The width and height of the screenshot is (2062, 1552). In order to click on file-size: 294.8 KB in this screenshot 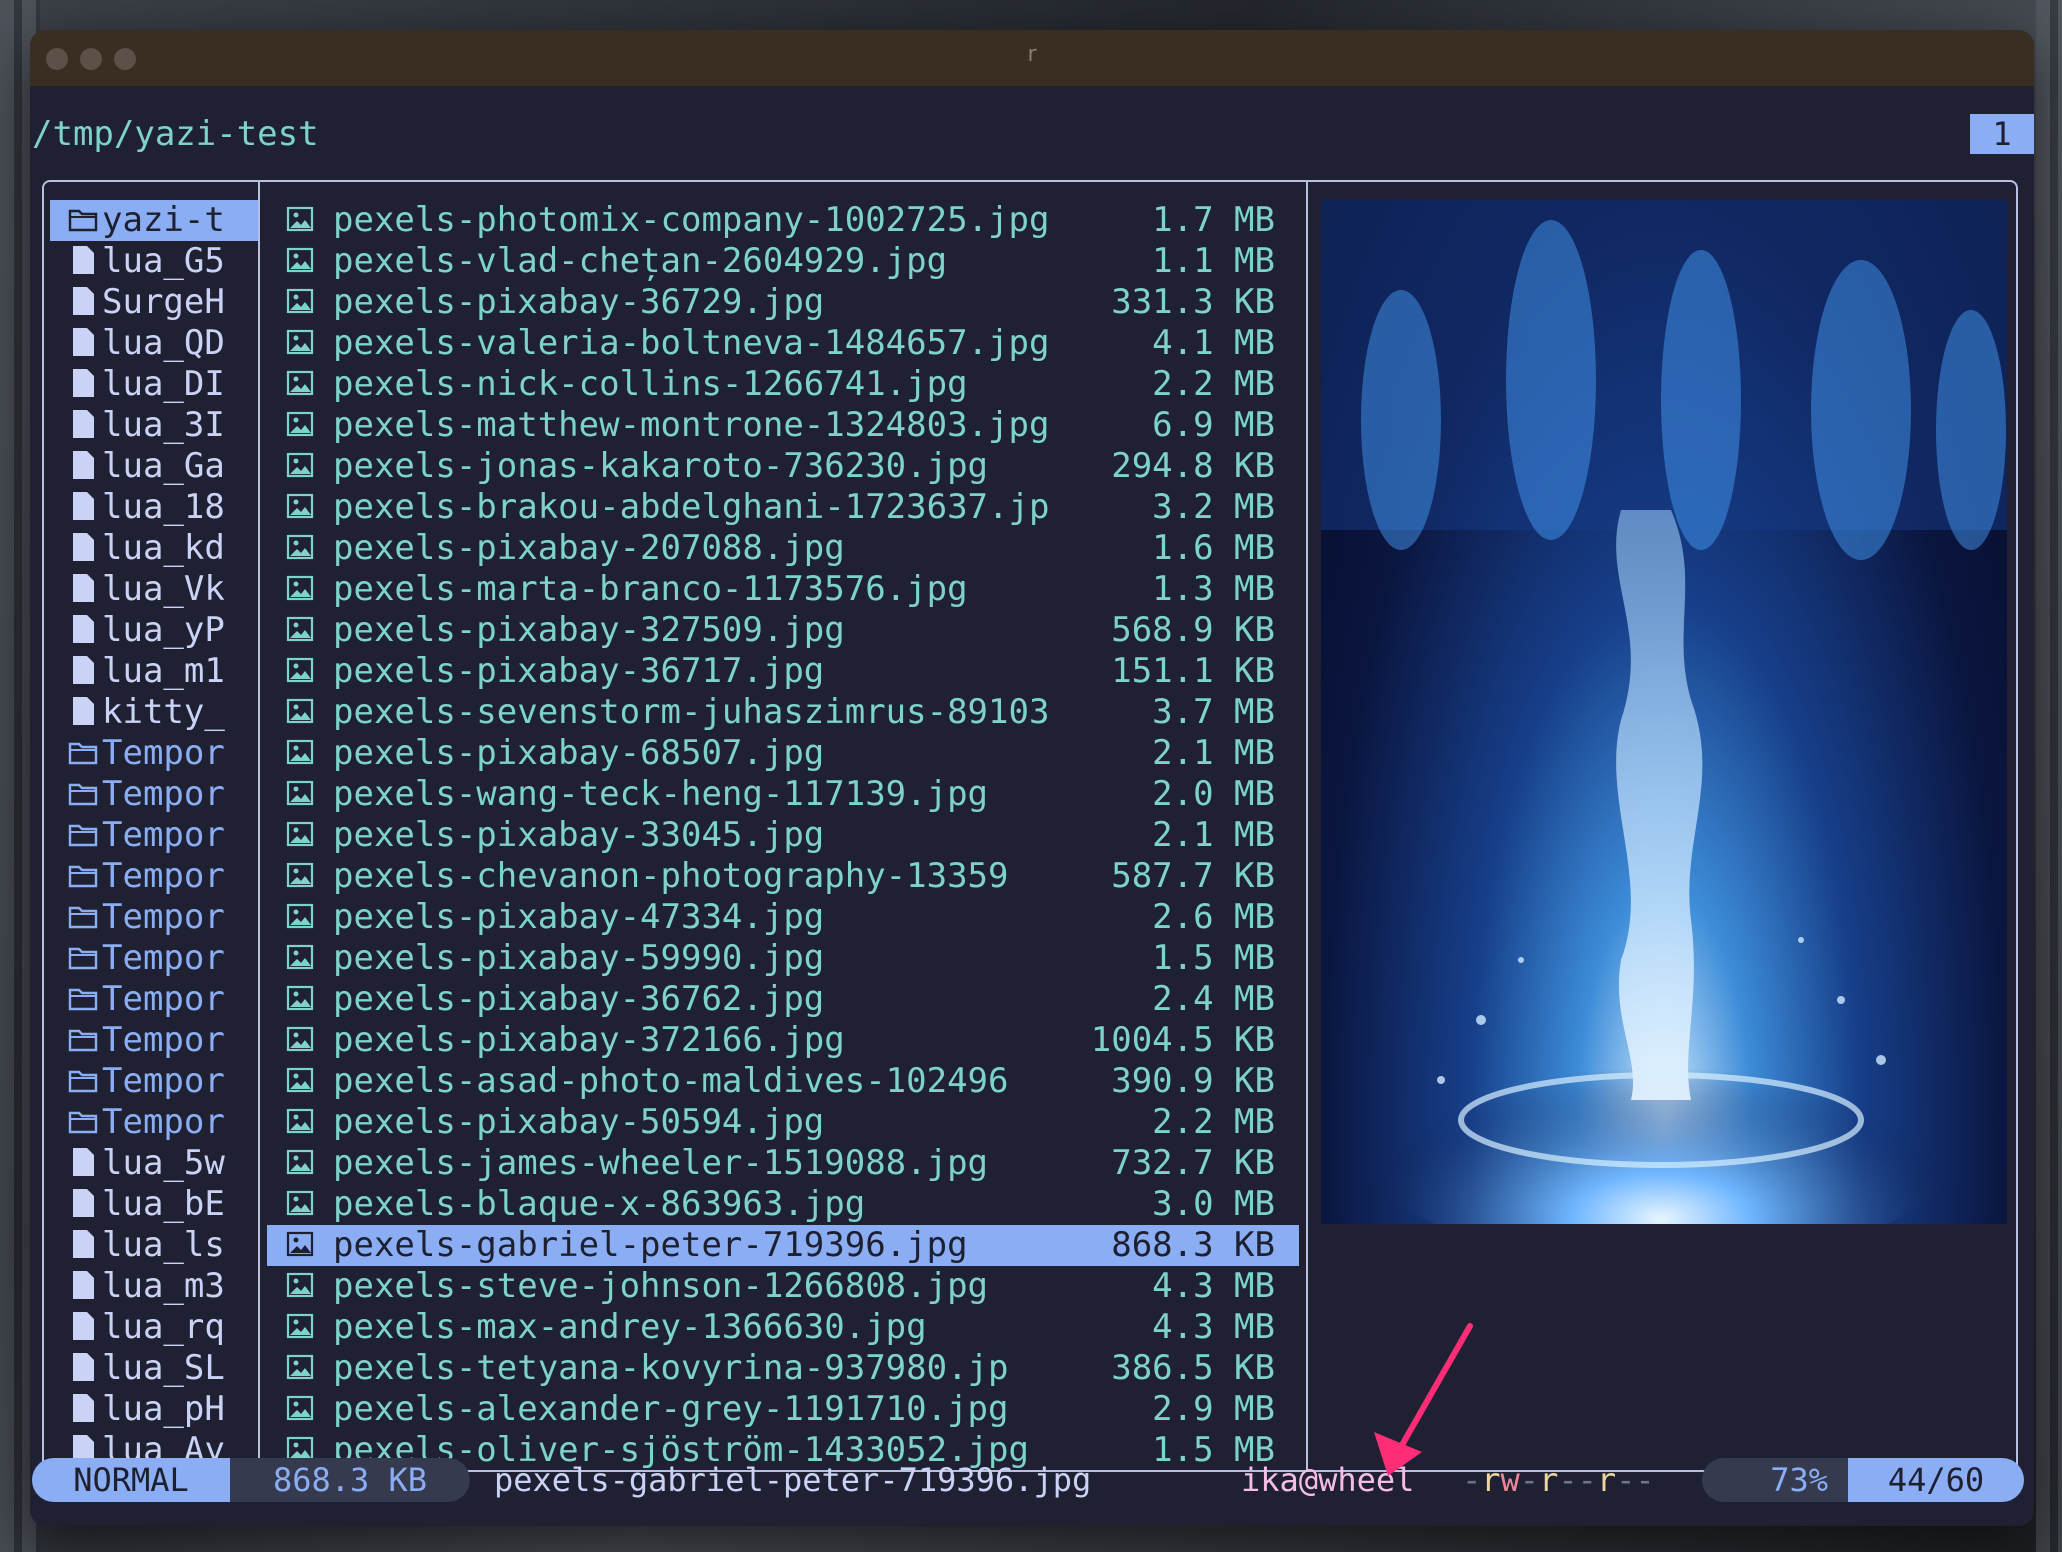, I will do `click(1193, 466)`.